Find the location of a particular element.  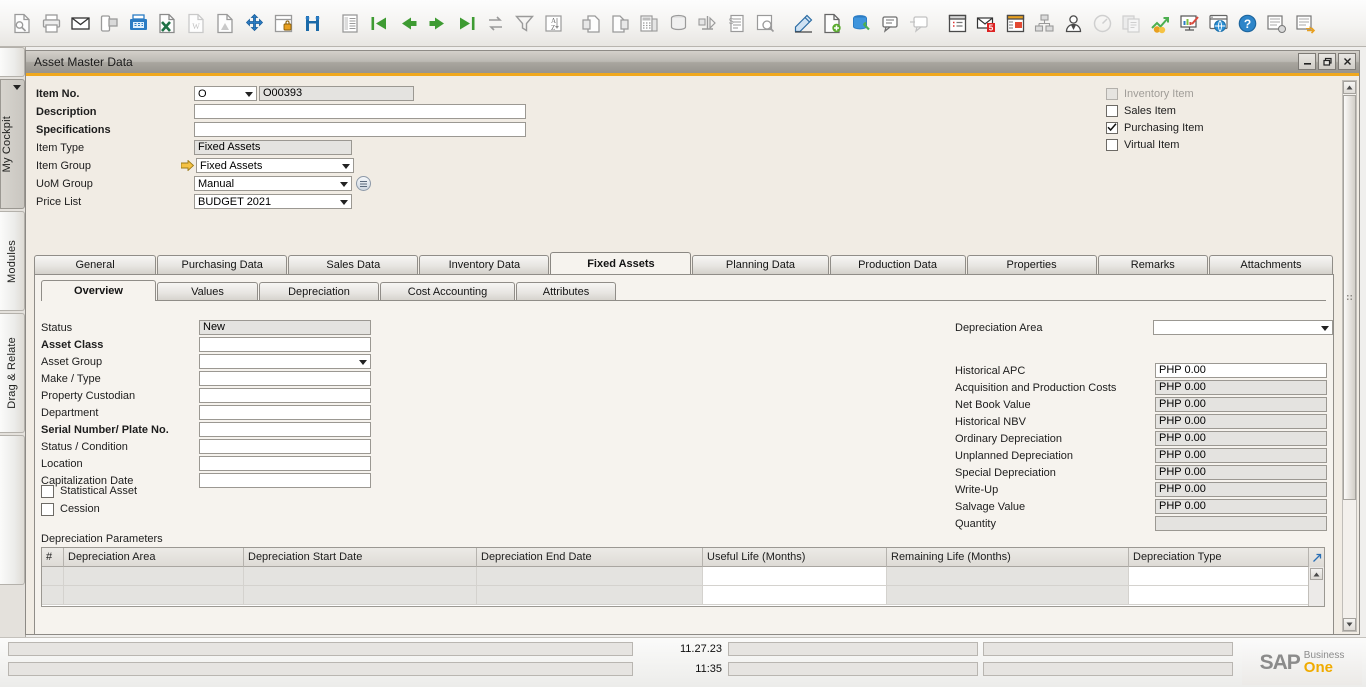

browser-icon is located at coordinates (1218, 23).